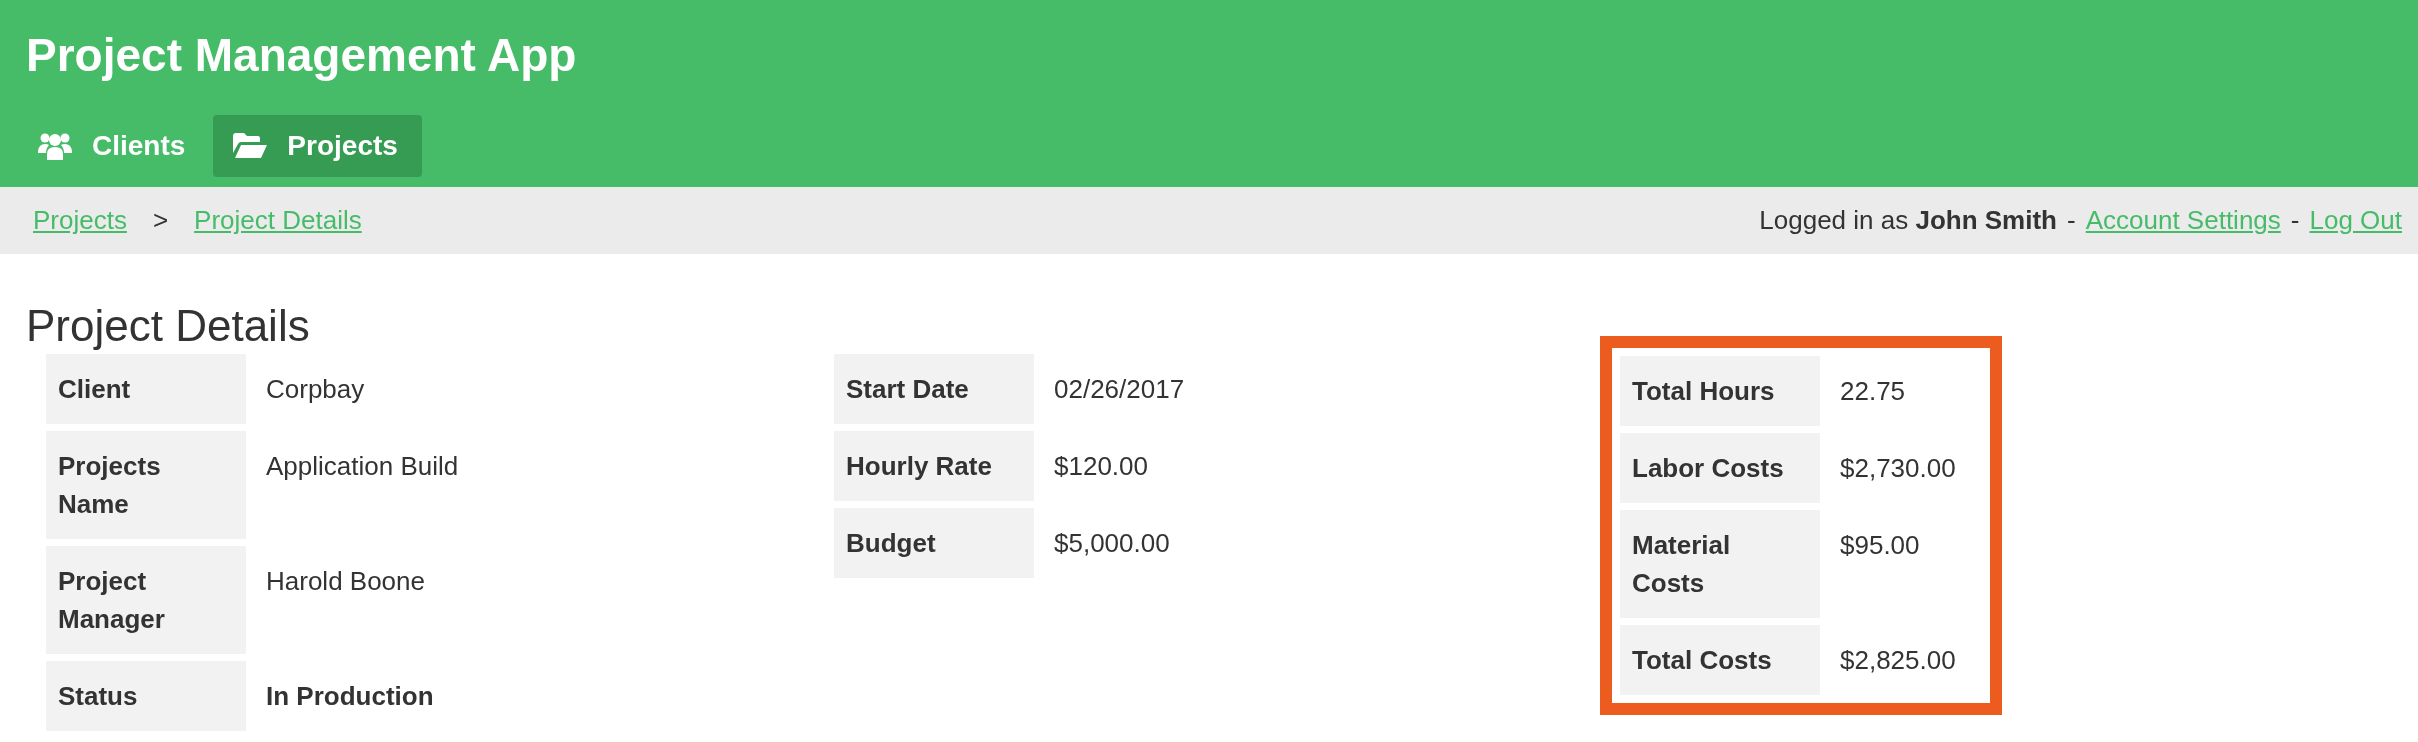  Describe the element at coordinates (278, 220) in the screenshot. I see `breadcrumb-link: Project Details` at that location.